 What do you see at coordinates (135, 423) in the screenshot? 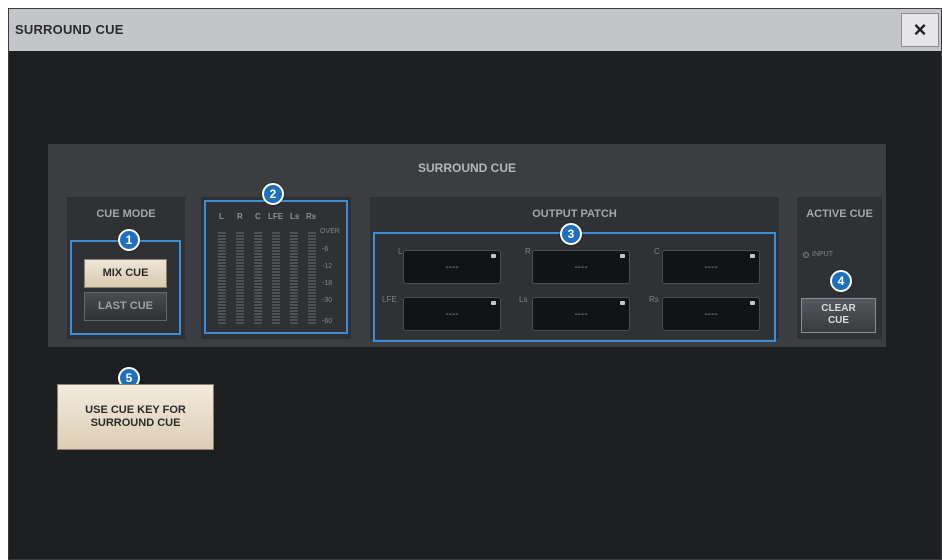
I see `use-cue-key-label-2: SURROUND CUE` at bounding box center [135, 423].